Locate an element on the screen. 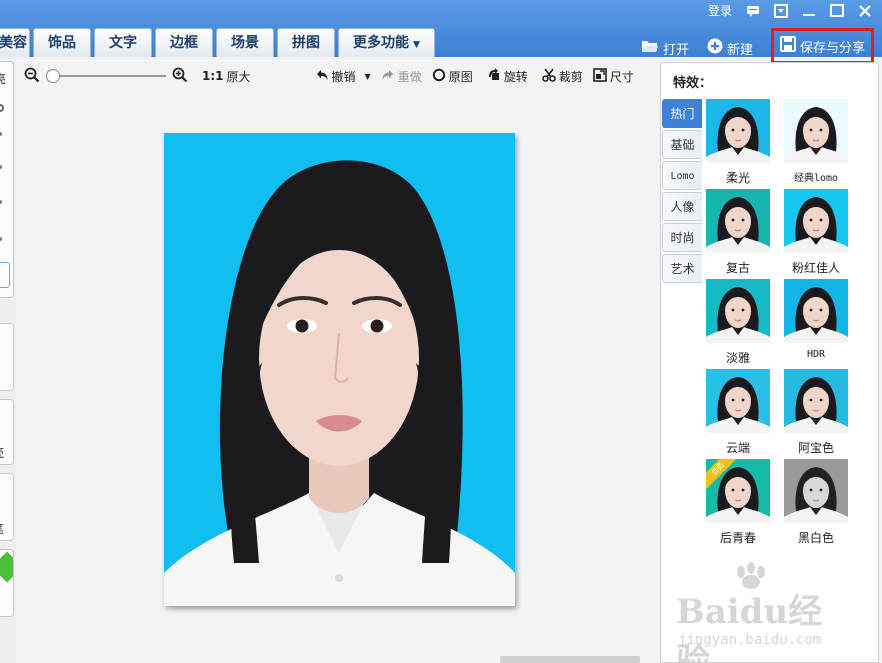 This screenshot has width=882, height=663. tab-basic: 基础 is located at coordinates (682, 144).